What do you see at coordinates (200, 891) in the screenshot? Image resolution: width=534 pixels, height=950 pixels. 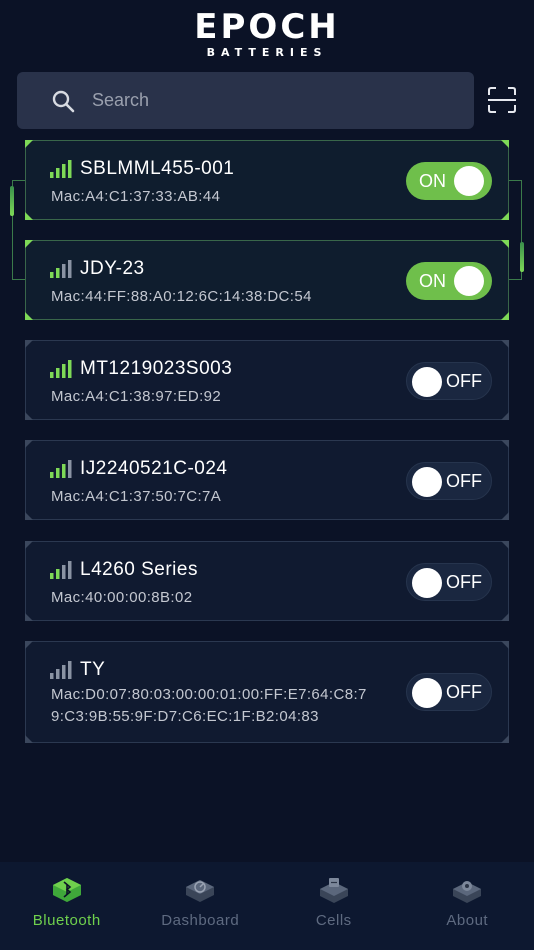 I see `dashboard-icon` at bounding box center [200, 891].